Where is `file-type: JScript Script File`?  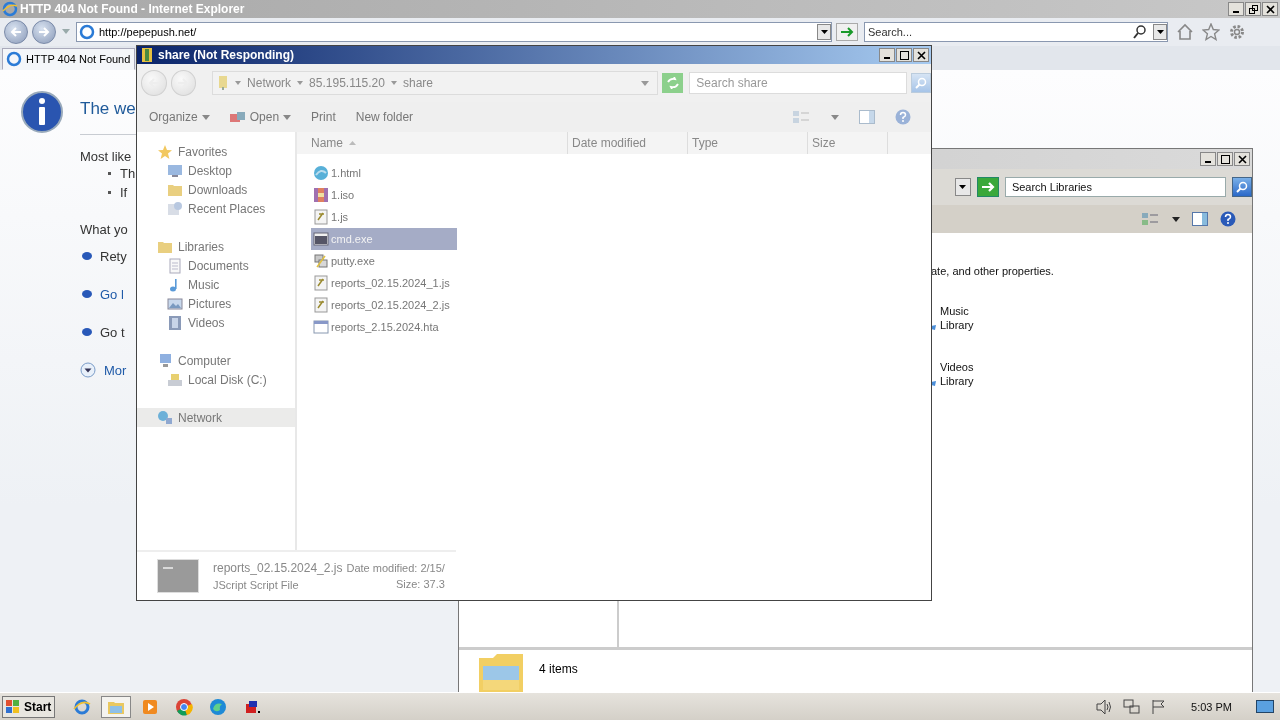
file-type: JScript Script File is located at coordinates (256, 585).